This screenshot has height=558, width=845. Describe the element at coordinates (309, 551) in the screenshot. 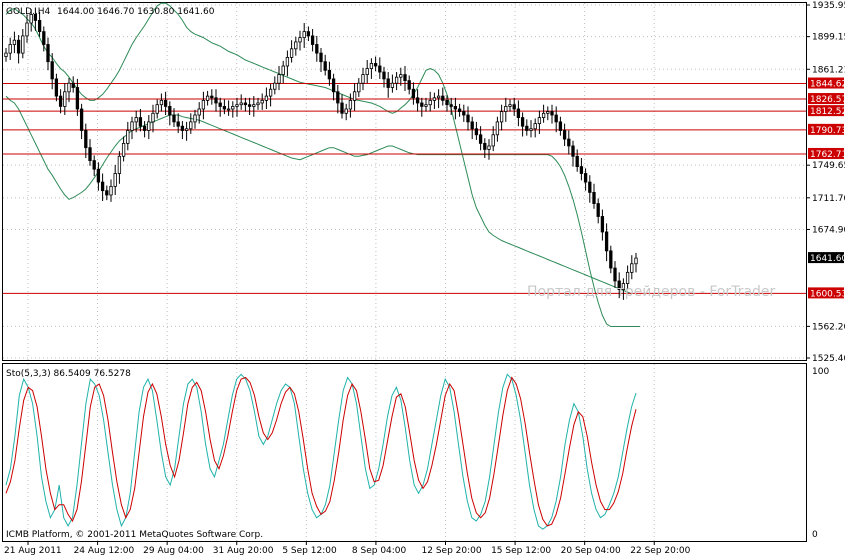

I see `time-tick-label: 5 Sep 12:00` at that location.